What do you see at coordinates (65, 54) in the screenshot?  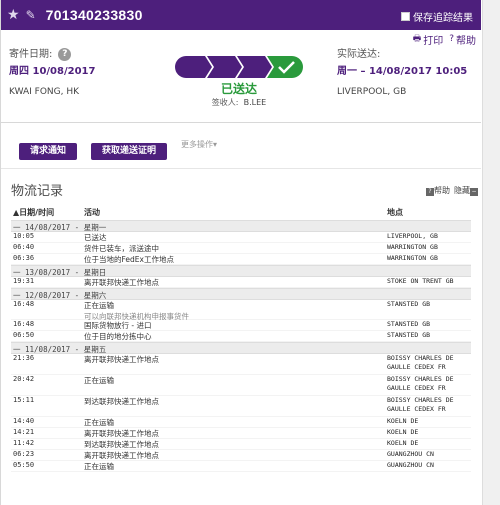 I see `question-icon: ?` at bounding box center [65, 54].